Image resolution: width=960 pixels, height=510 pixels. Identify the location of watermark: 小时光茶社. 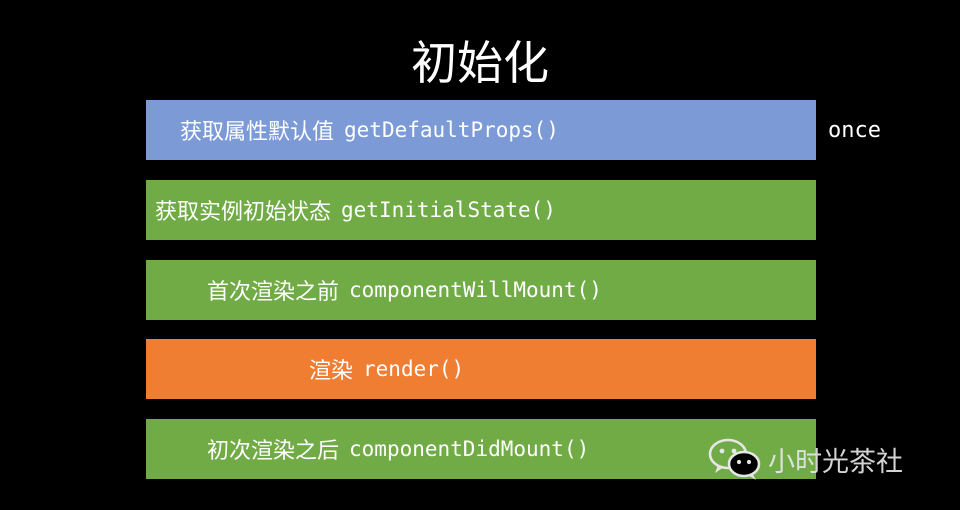
(804, 459).